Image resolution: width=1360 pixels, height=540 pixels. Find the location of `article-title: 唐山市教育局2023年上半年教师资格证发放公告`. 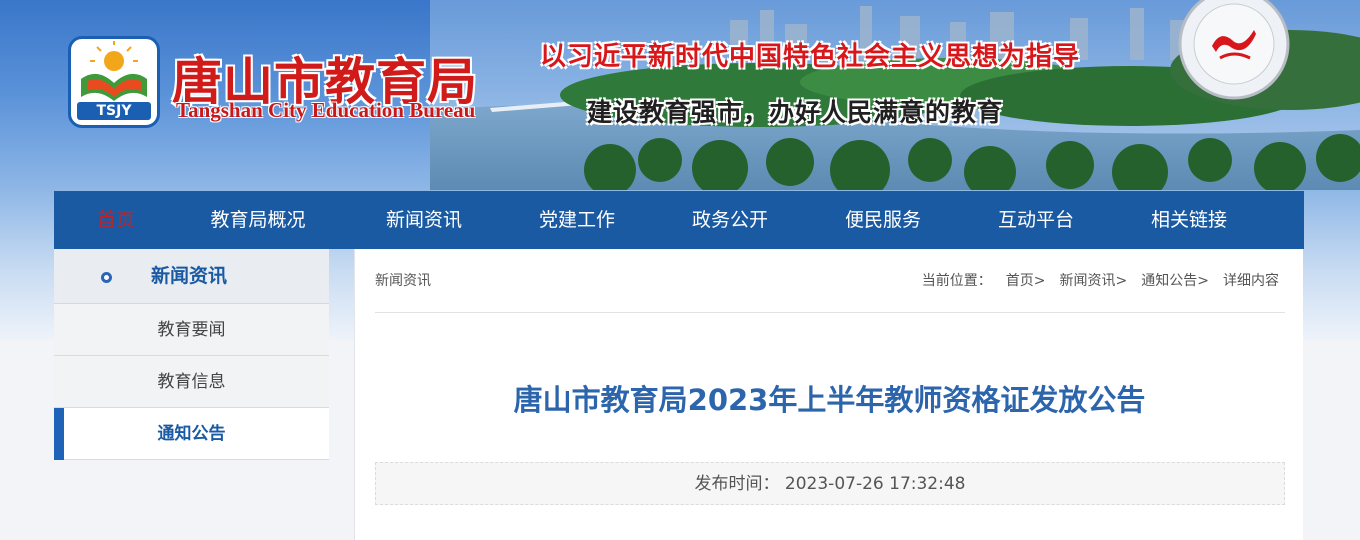

article-title: 唐山市教育局2023年上半年教师资格证发放公告 is located at coordinates (829, 400).